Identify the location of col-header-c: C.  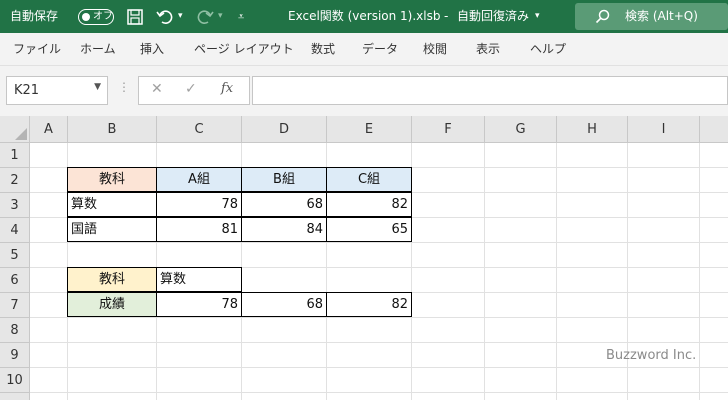
(199, 129).